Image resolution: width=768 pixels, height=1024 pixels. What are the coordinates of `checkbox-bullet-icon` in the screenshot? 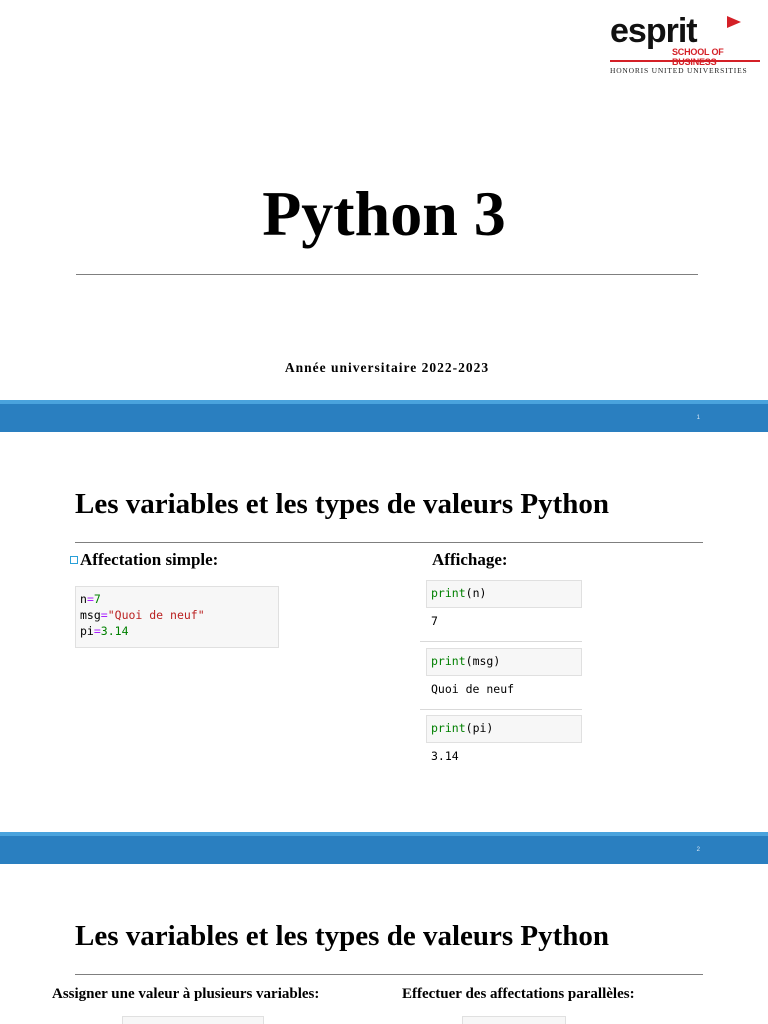 It's located at (74, 560).